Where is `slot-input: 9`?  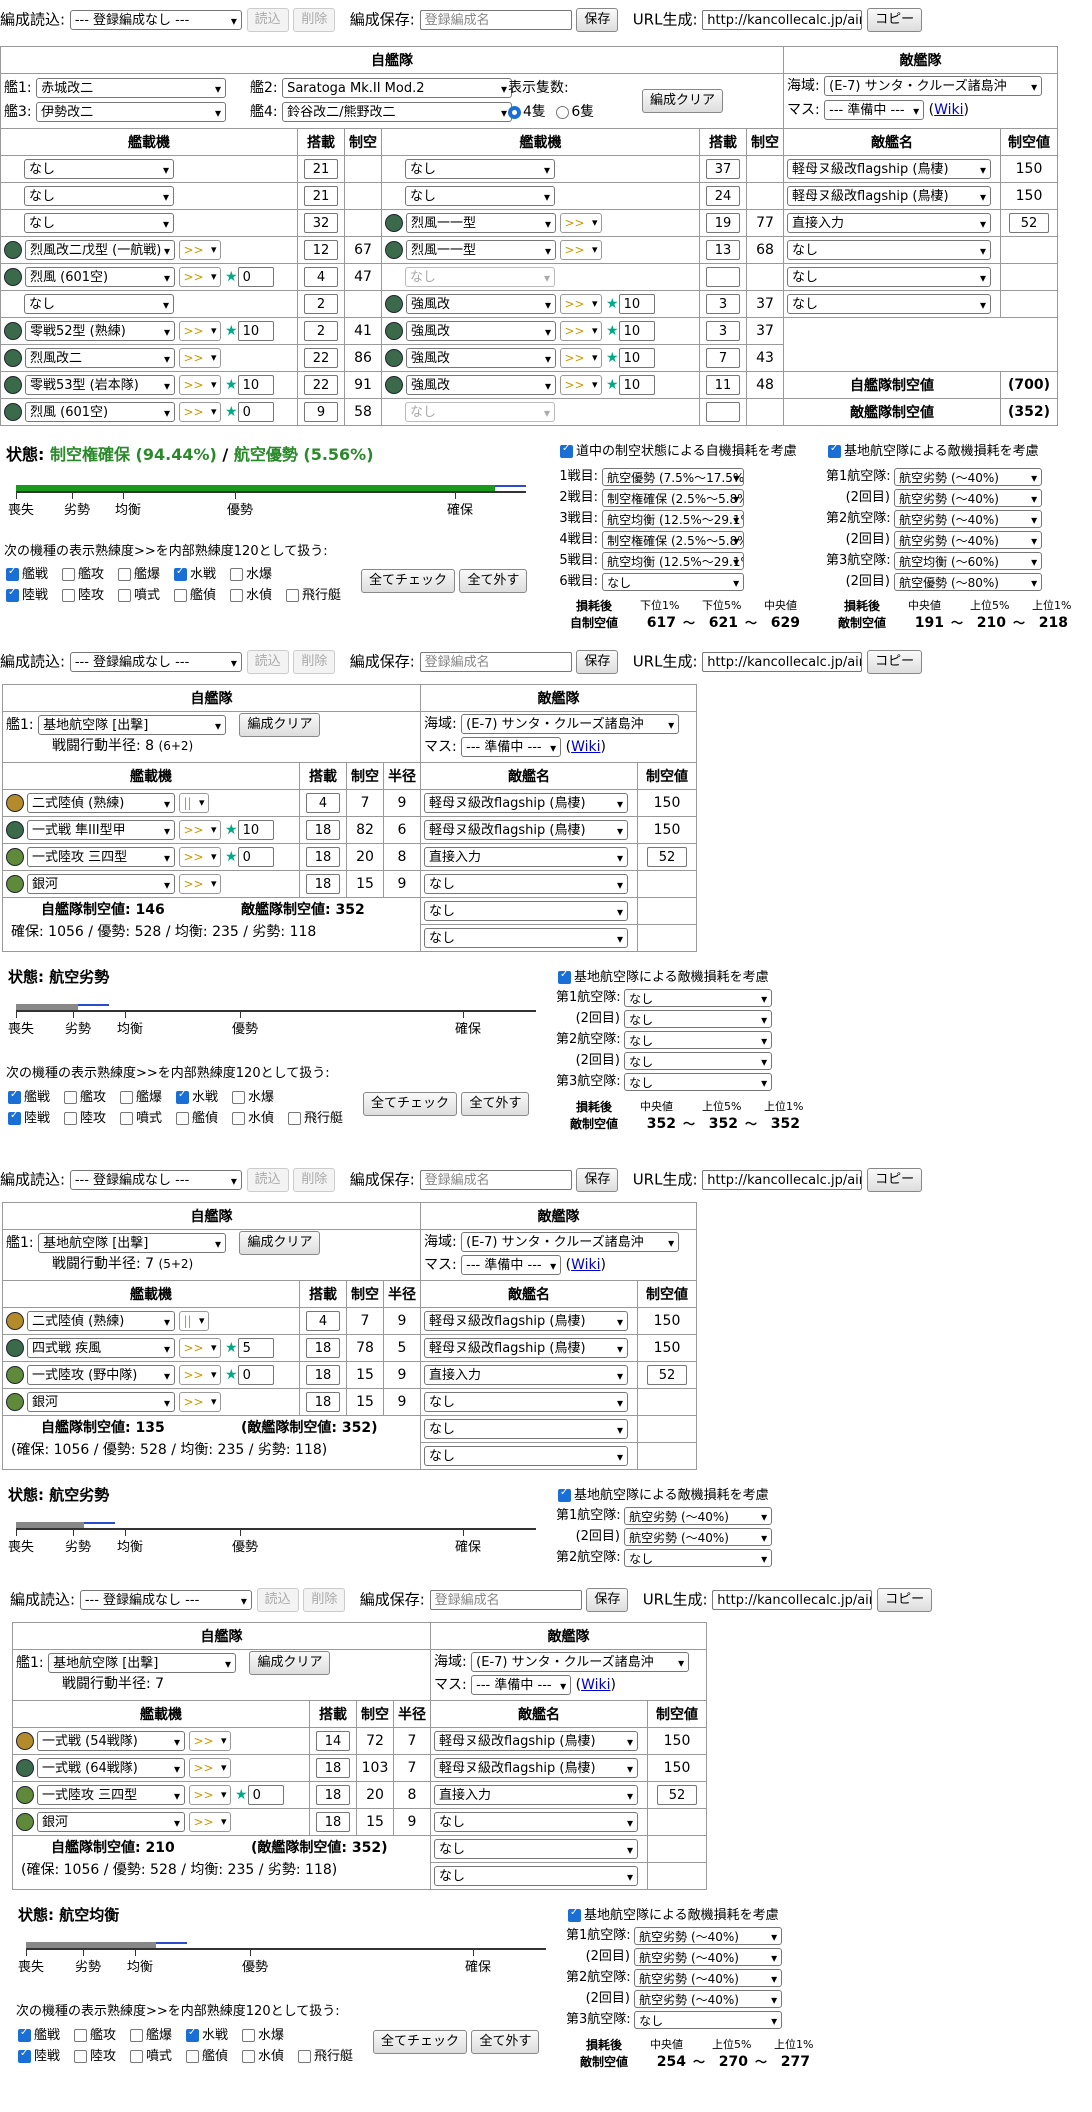
slot-input: 9 is located at coordinates (321, 412).